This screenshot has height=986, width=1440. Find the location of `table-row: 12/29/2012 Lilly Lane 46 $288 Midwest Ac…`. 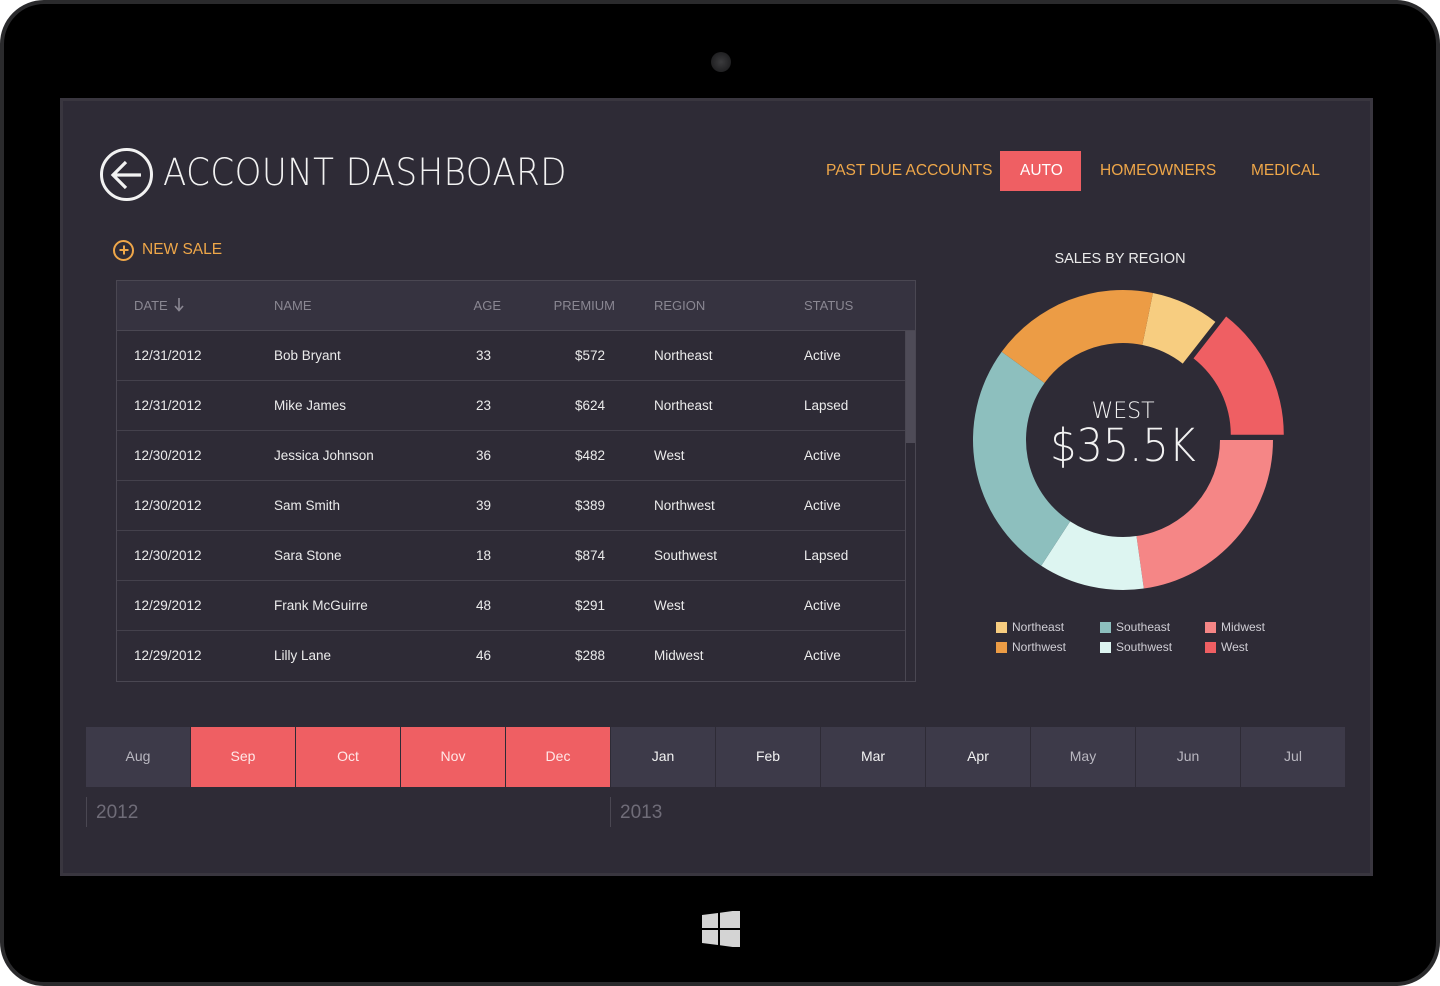

table-row: 12/29/2012 Lilly Lane 46 $288 Midwest Ac… is located at coordinates (511, 656).